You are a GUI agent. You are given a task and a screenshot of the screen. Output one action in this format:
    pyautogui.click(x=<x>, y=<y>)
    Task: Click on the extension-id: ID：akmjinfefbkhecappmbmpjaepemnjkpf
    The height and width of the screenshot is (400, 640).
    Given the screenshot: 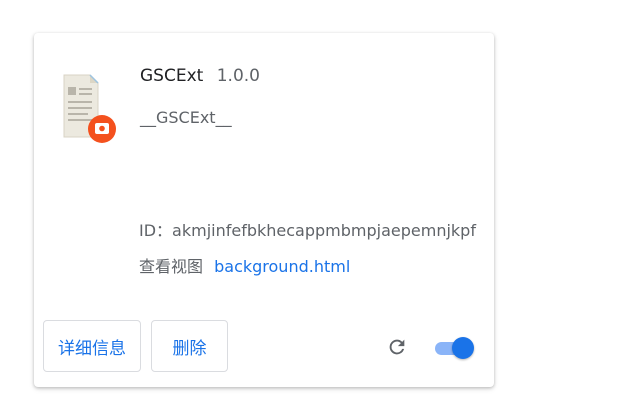 What is the action you would take?
    pyautogui.click(x=307, y=230)
    